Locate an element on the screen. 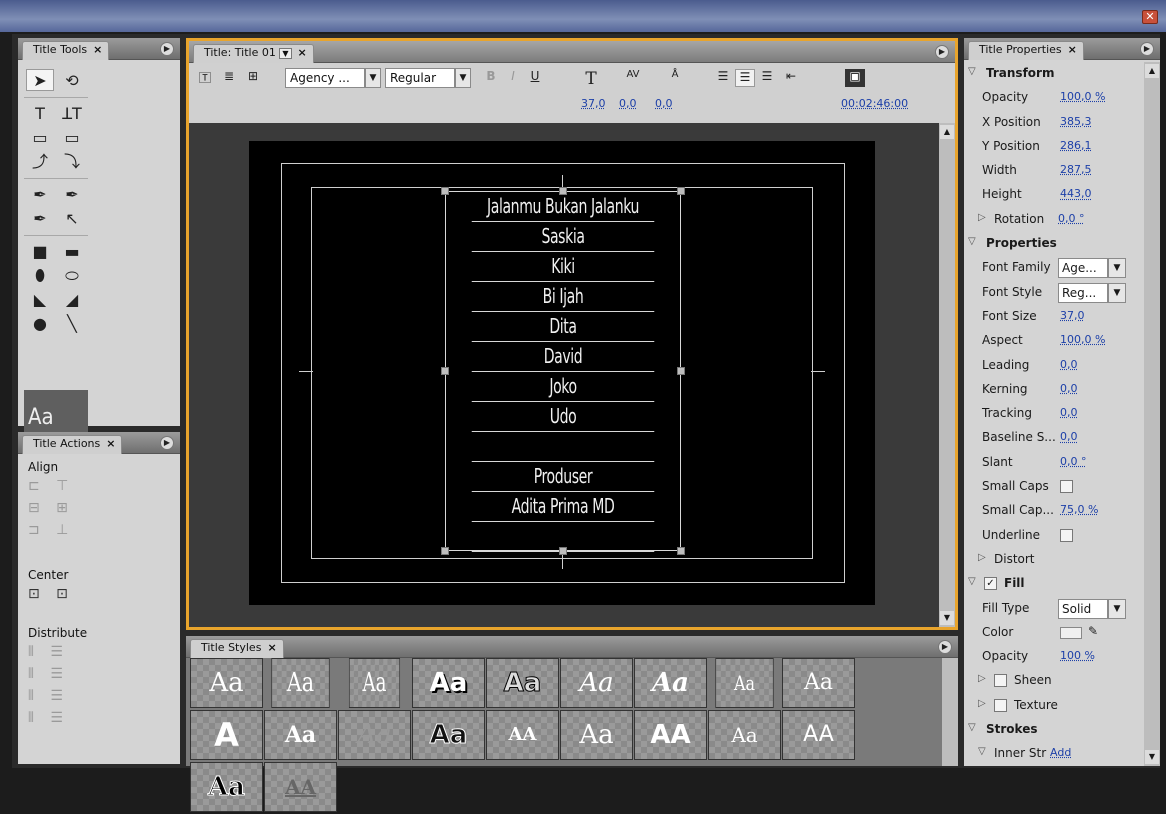 Image resolution: width=1166 pixels, height=814 pixels. title-text-line: Produser is located at coordinates (563, 477).